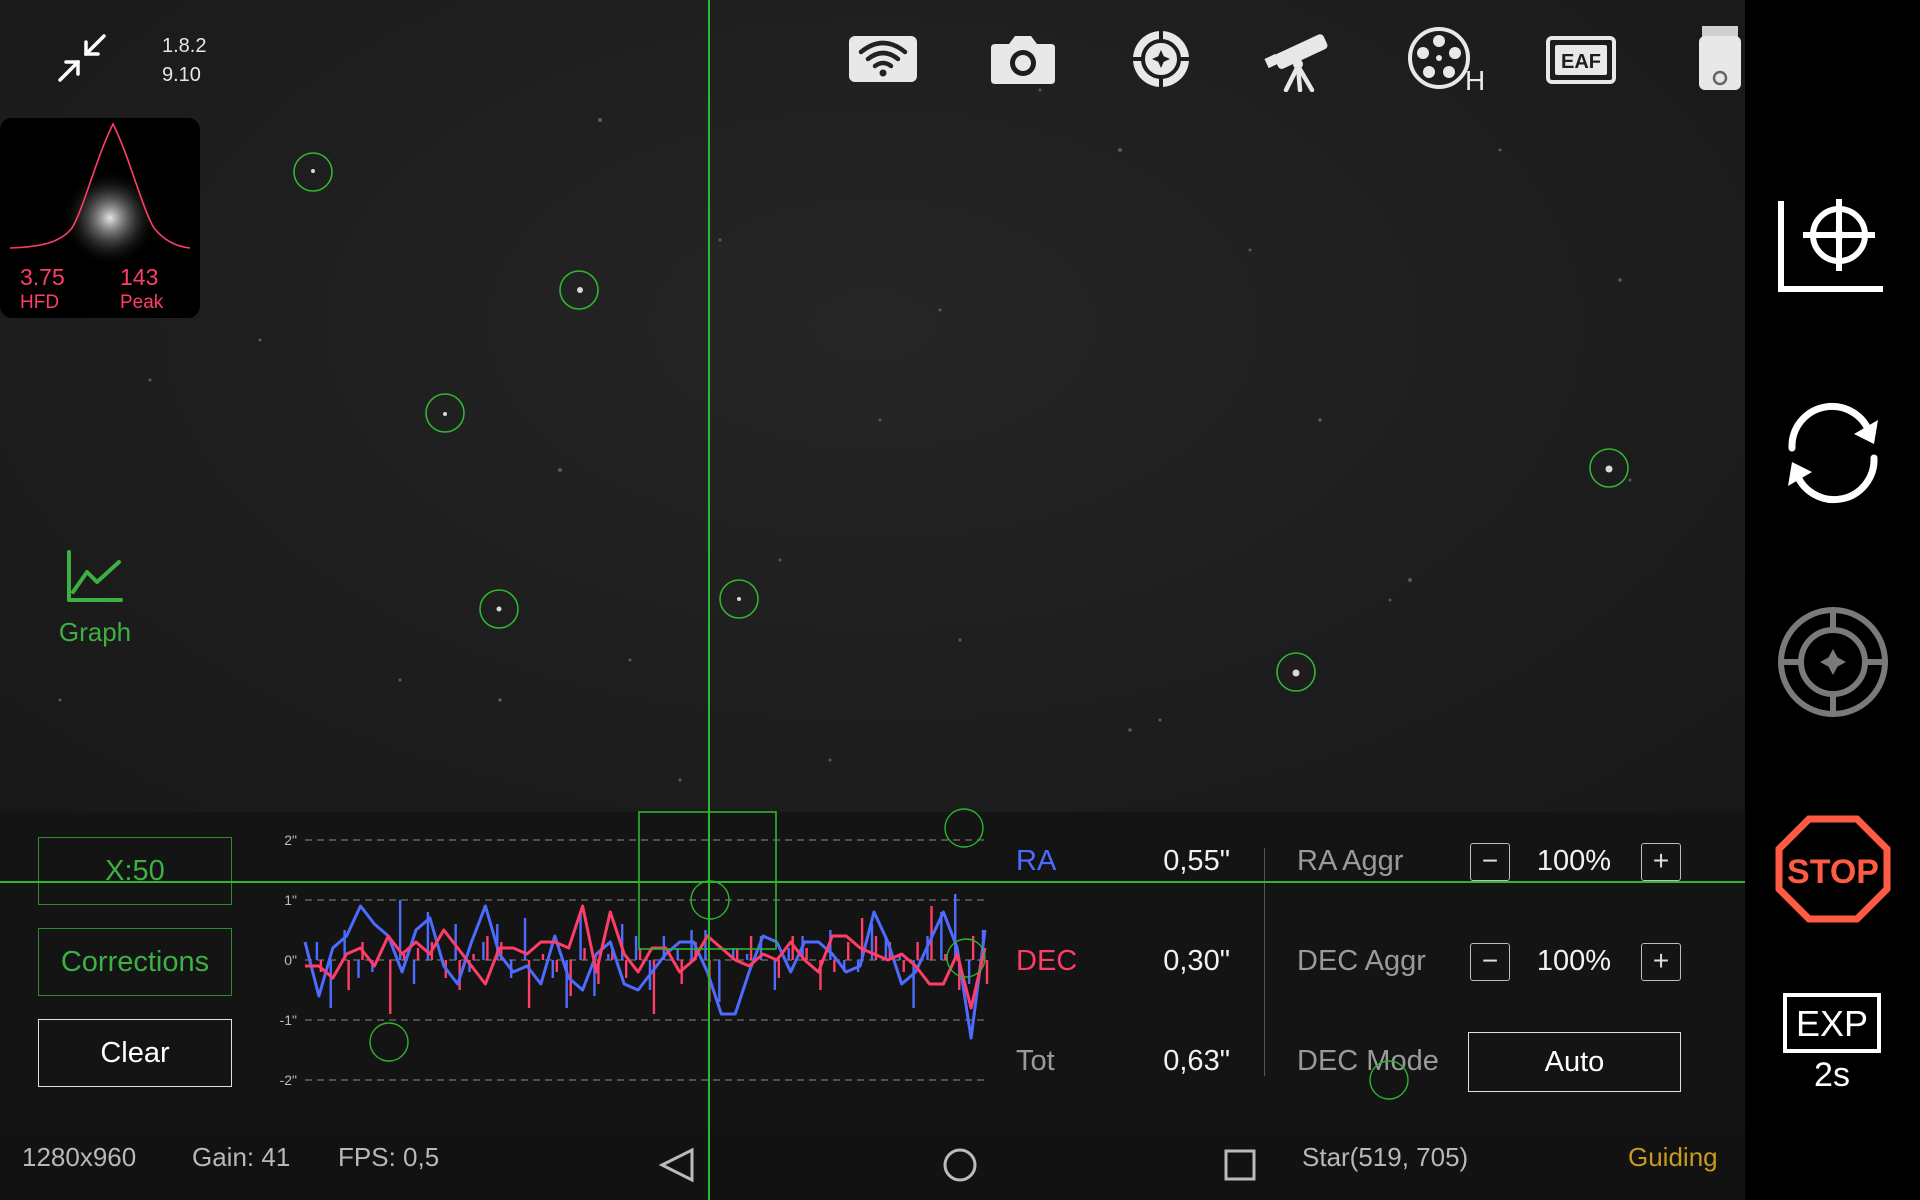  What do you see at coordinates (1035, 1061) in the screenshot?
I see `tot-label: Tot` at bounding box center [1035, 1061].